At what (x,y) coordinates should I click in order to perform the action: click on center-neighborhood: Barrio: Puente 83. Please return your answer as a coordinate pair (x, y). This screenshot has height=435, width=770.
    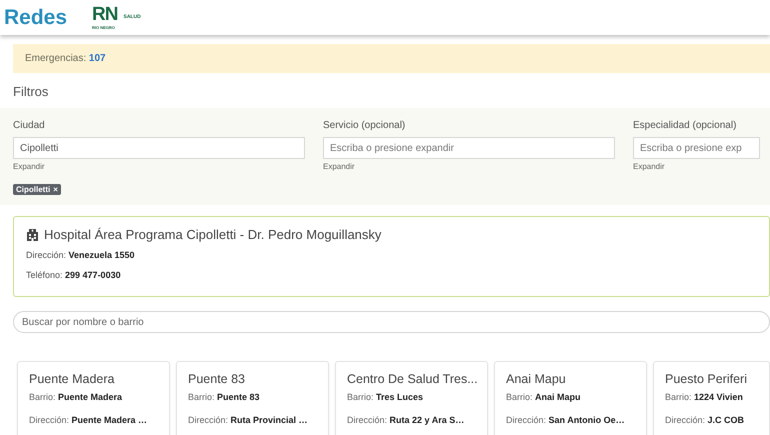
    Looking at the image, I should click on (224, 397).